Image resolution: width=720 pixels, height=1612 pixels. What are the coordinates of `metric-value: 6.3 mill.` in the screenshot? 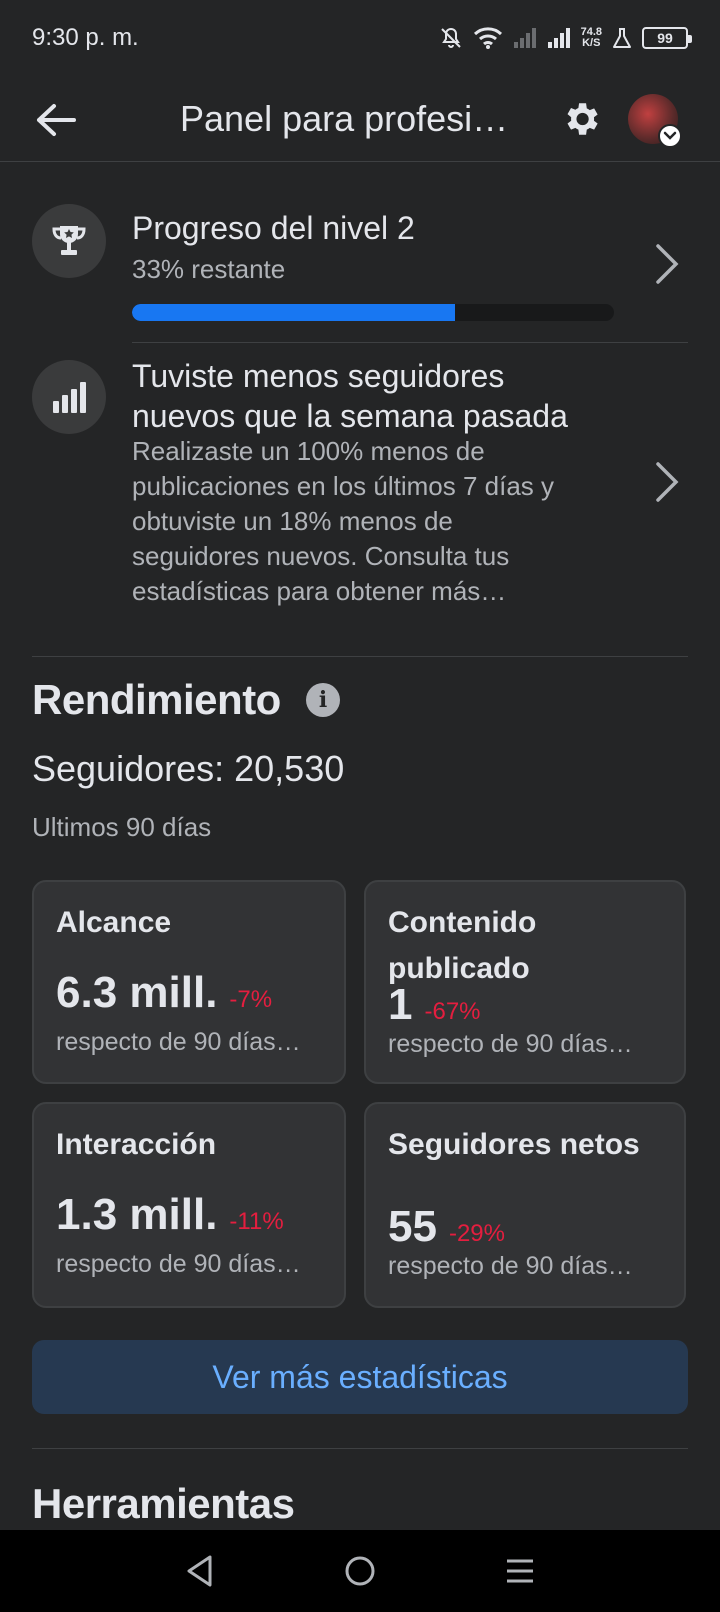 It's located at (137, 992).